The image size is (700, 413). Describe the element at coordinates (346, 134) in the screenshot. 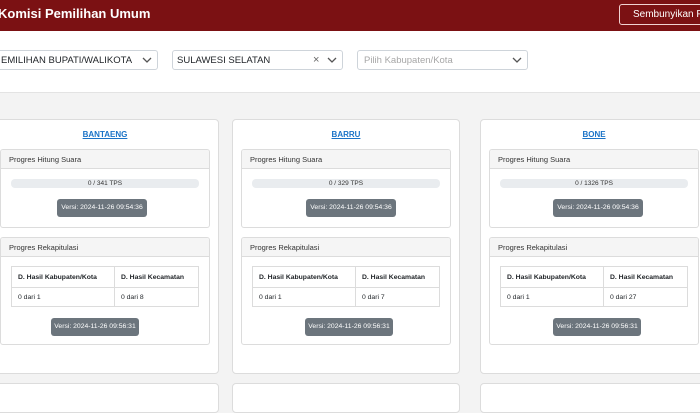

I see `region-link: BARRU` at that location.